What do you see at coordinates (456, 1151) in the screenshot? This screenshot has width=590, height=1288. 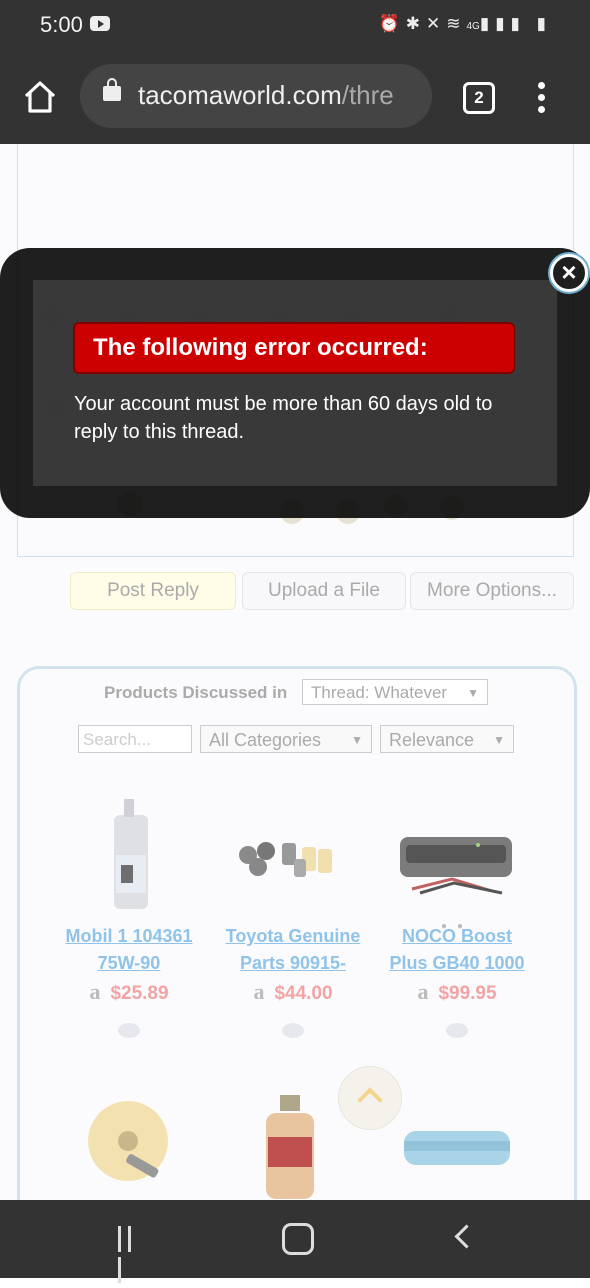 I see `product-image-microfiber-towel` at bounding box center [456, 1151].